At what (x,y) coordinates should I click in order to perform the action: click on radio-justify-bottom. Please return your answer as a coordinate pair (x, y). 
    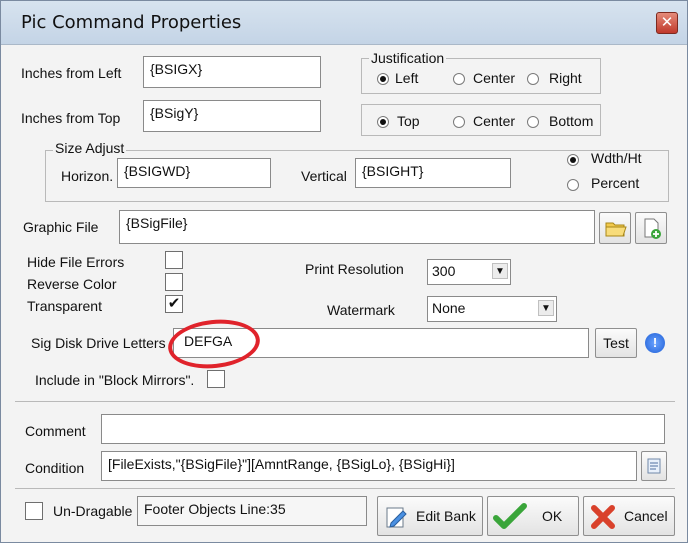
    Looking at the image, I should click on (533, 122).